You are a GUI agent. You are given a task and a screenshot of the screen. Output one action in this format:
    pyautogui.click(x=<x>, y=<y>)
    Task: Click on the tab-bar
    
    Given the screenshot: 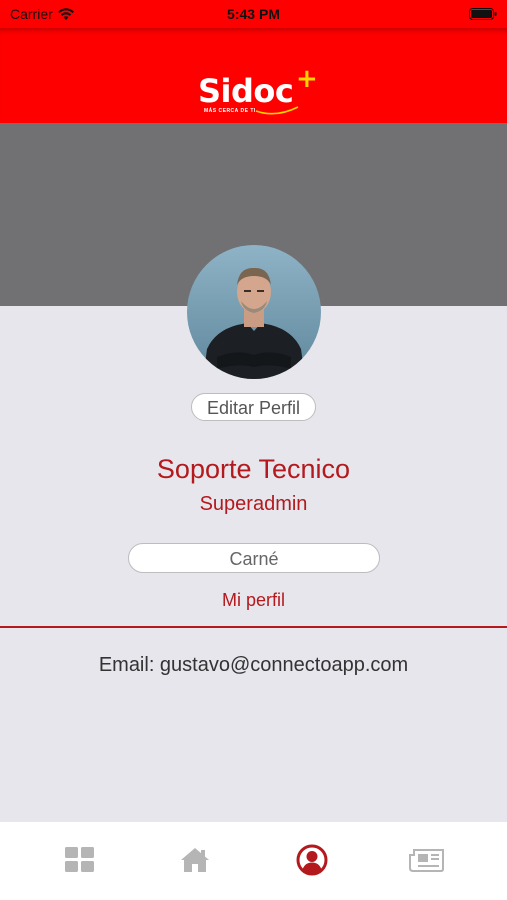 What is the action you would take?
    pyautogui.click(x=253, y=861)
    